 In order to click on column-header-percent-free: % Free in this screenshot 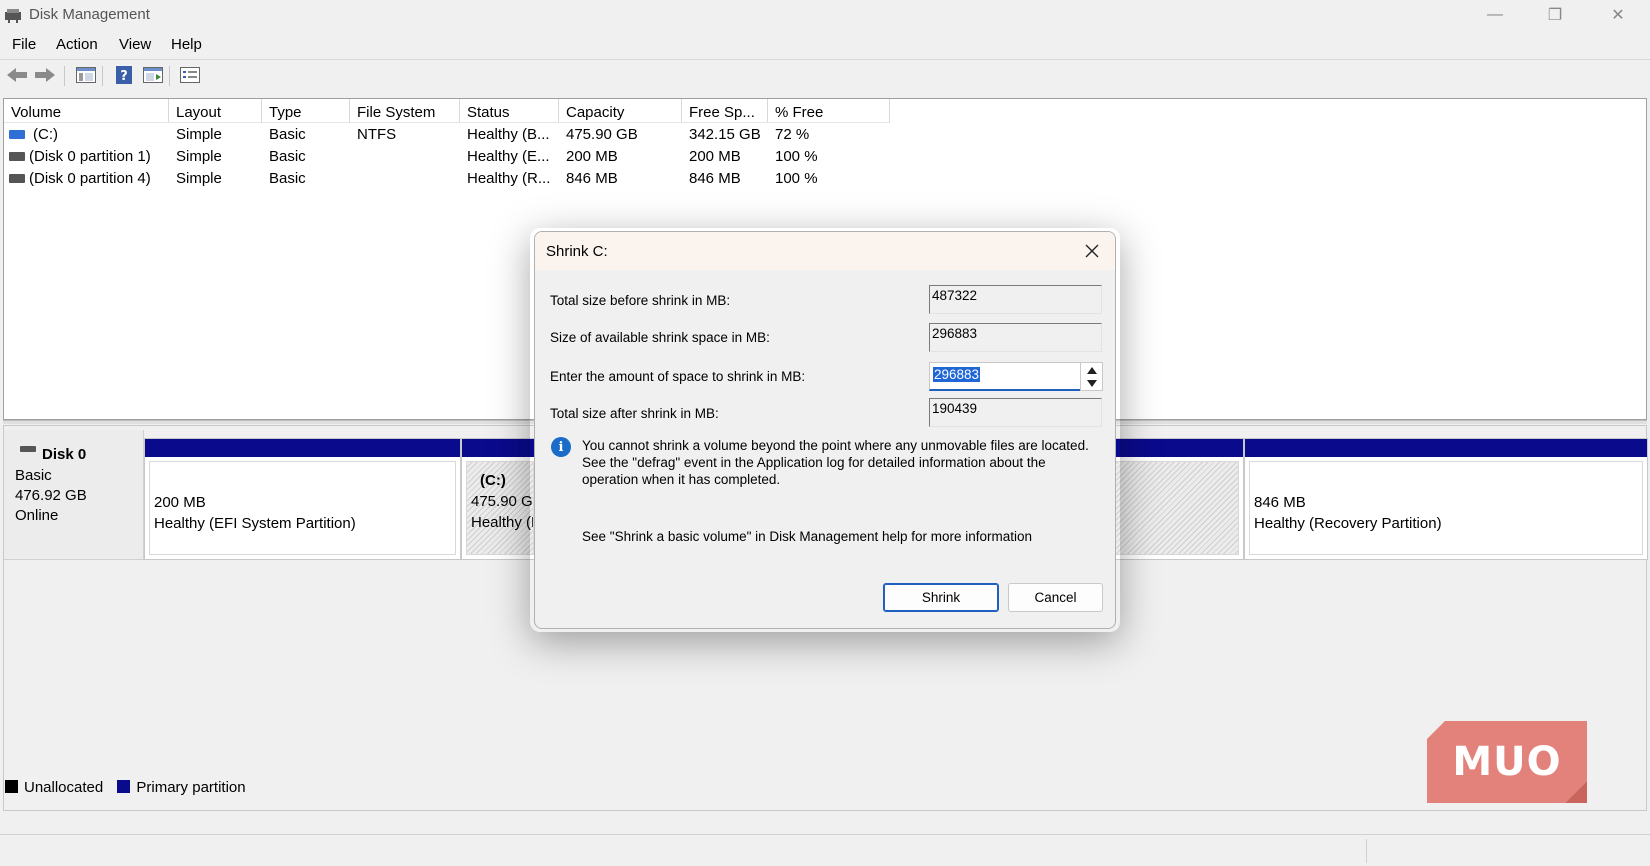, I will do `click(829, 111)`.